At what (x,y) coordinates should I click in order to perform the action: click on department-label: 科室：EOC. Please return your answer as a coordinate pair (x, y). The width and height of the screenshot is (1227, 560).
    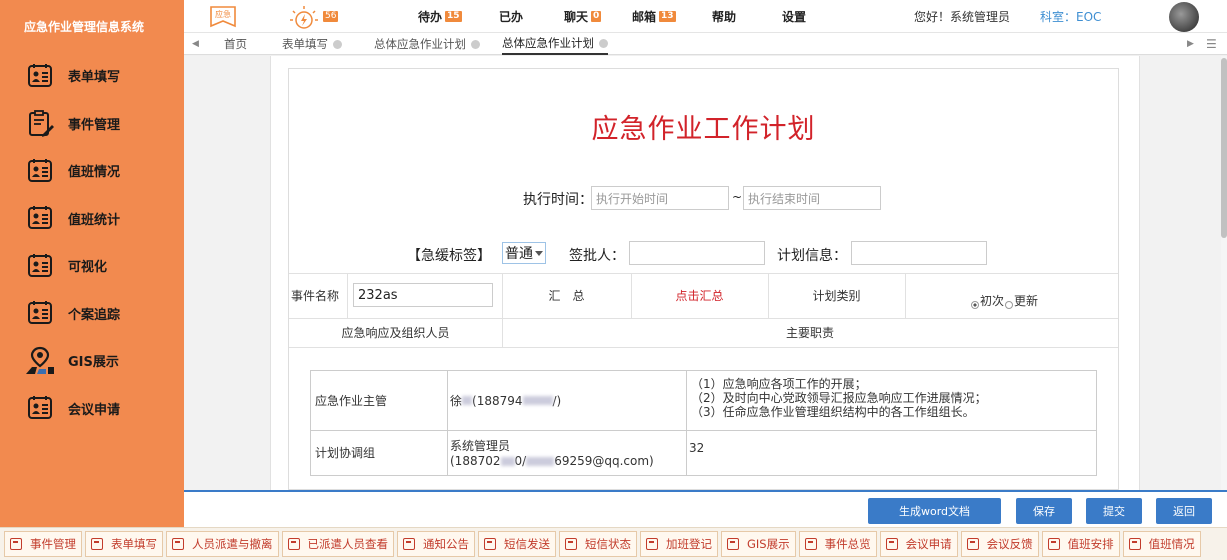
    Looking at the image, I should click on (1071, 17).